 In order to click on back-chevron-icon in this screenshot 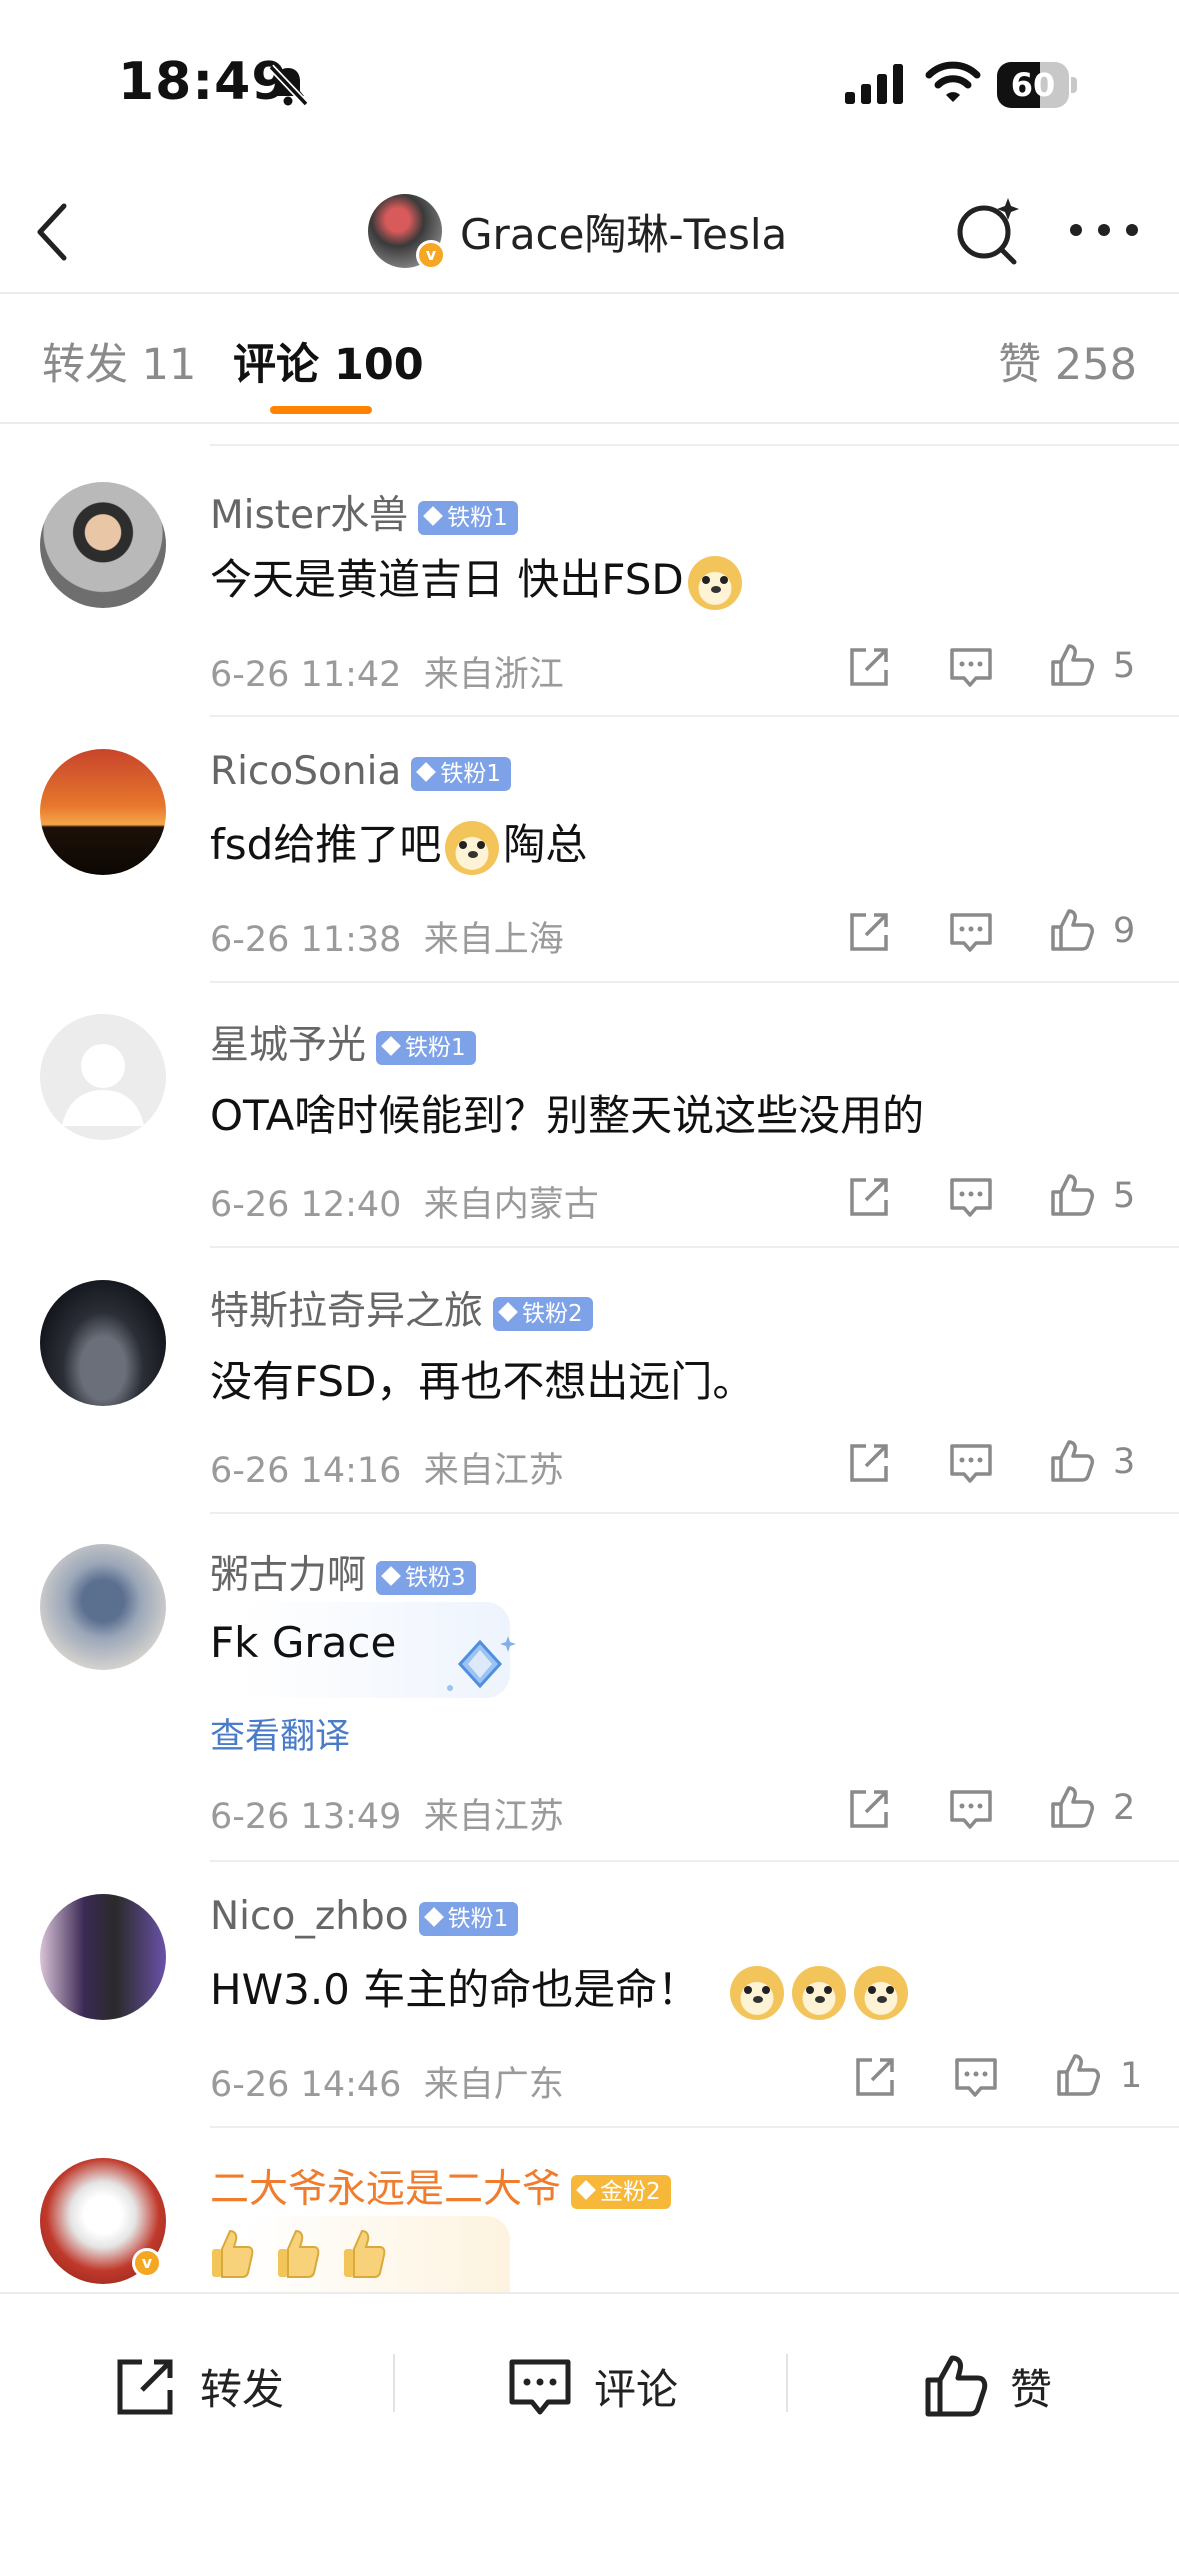, I will do `click(53, 232)`.